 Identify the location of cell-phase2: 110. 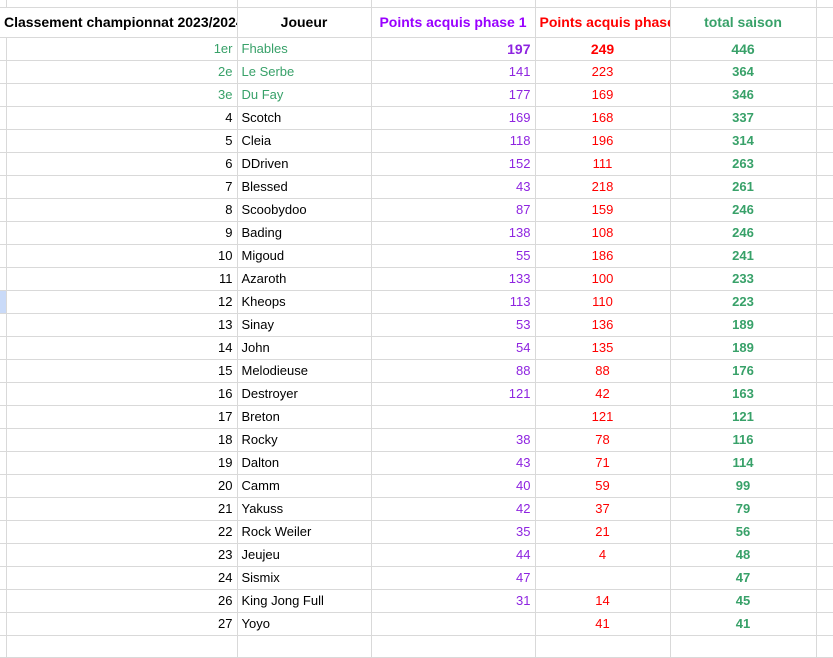
(603, 302).